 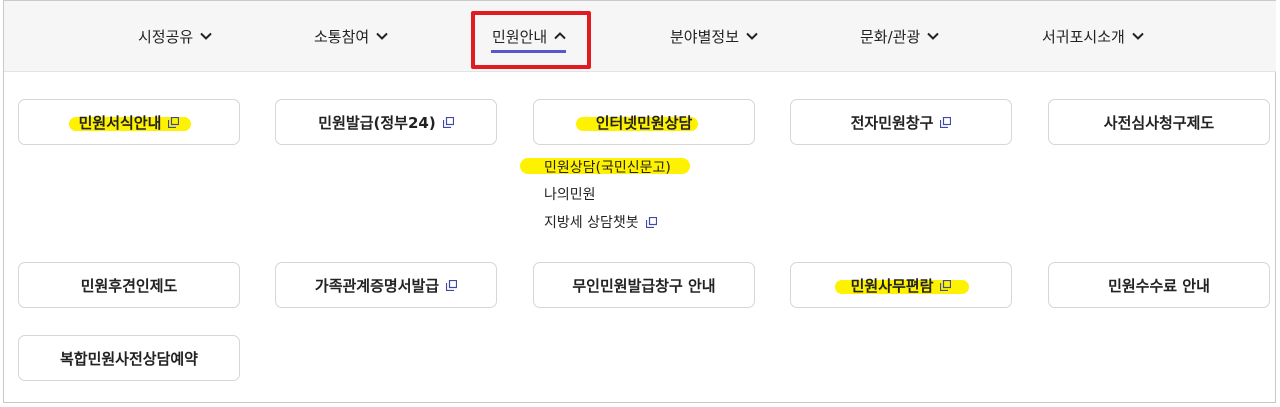 I want to click on menu-tile-family-certificate: 가족관계증명서발급, so click(x=386, y=285).